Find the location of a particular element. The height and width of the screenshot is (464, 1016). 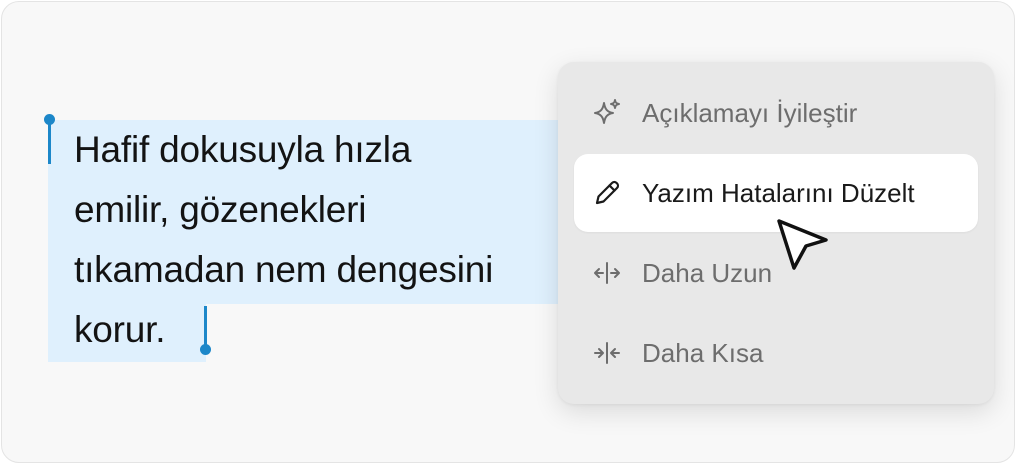

sparkles-icon is located at coordinates (607, 113).